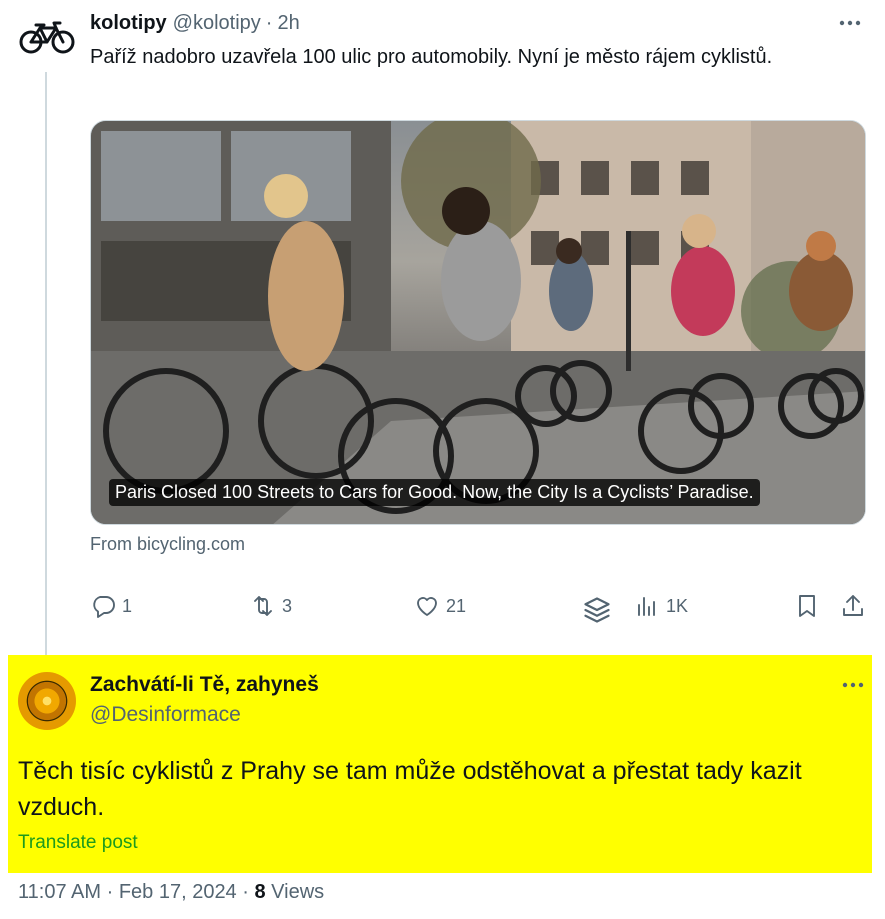  I want to click on bicycle-icon, so click(47, 38).